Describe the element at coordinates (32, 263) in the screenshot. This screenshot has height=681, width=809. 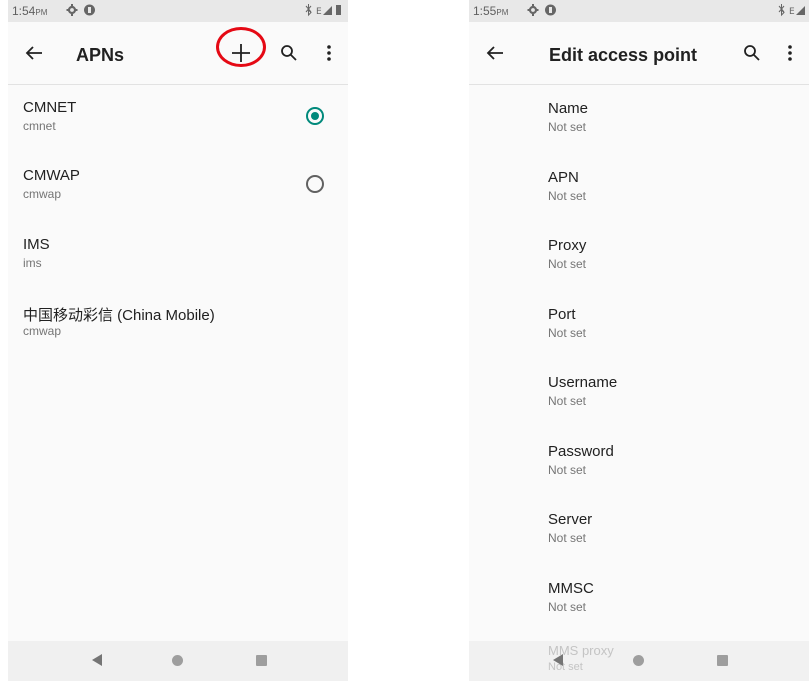
I see `apn-value: ims` at that location.